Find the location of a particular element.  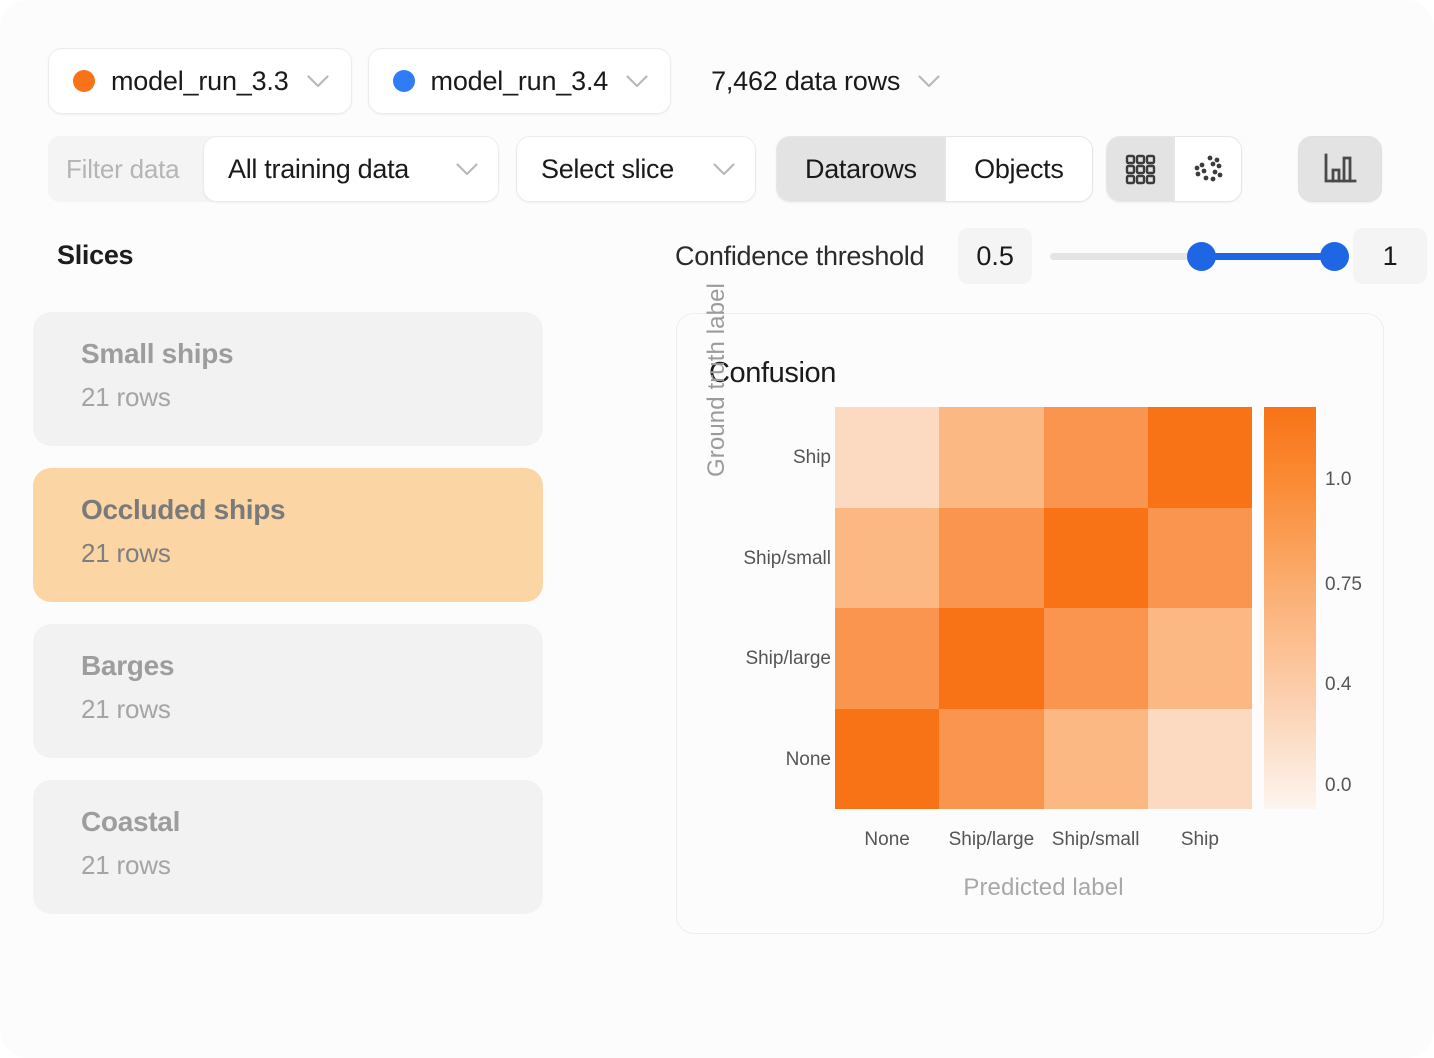

data-rows-selector: 7,462 data rows is located at coordinates (825, 81).